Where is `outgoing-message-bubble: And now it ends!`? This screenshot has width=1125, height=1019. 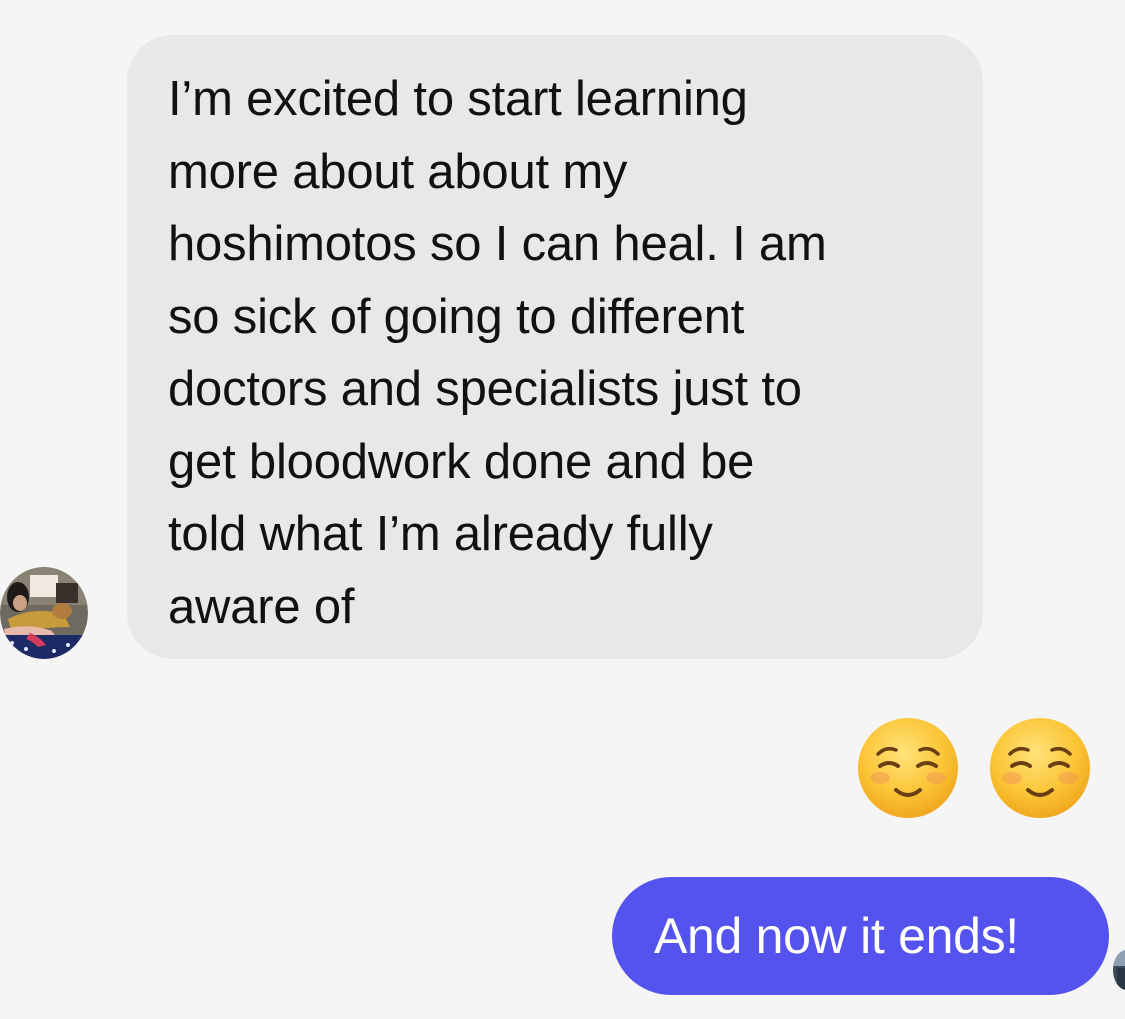
outgoing-message-bubble: And now it ends! is located at coordinates (860, 936).